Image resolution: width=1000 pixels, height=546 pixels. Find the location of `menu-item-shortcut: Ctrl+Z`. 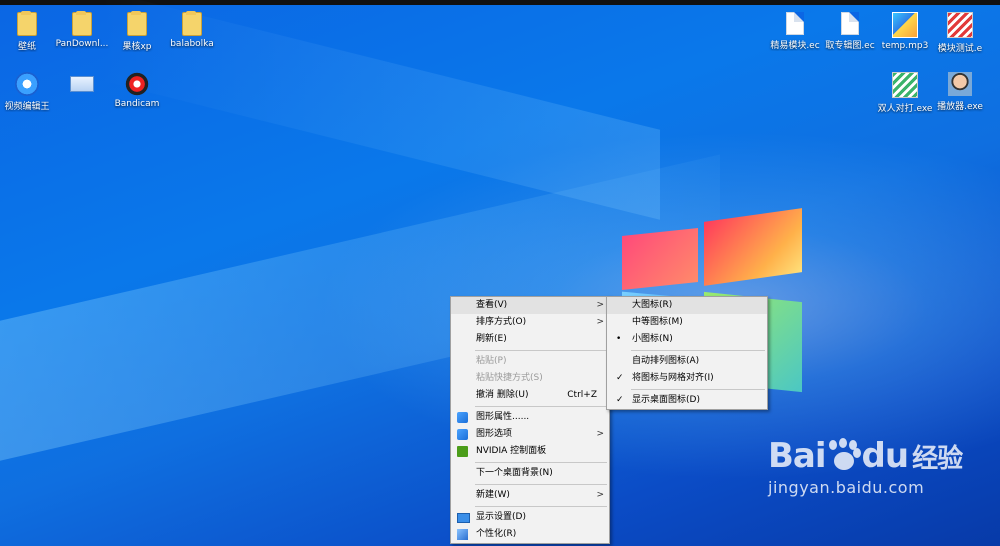

menu-item-shortcut: Ctrl+Z is located at coordinates (582, 395).